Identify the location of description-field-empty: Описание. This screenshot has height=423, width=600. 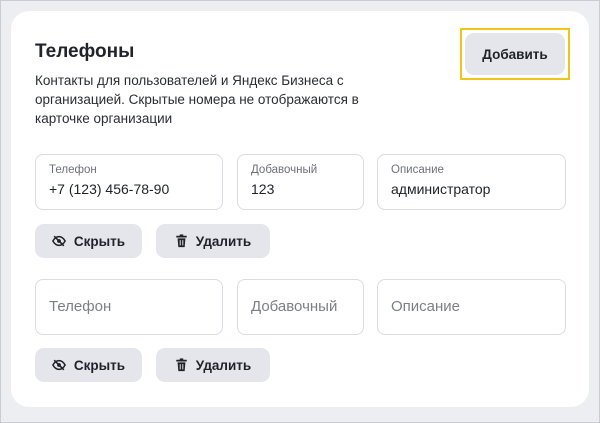
(471, 307).